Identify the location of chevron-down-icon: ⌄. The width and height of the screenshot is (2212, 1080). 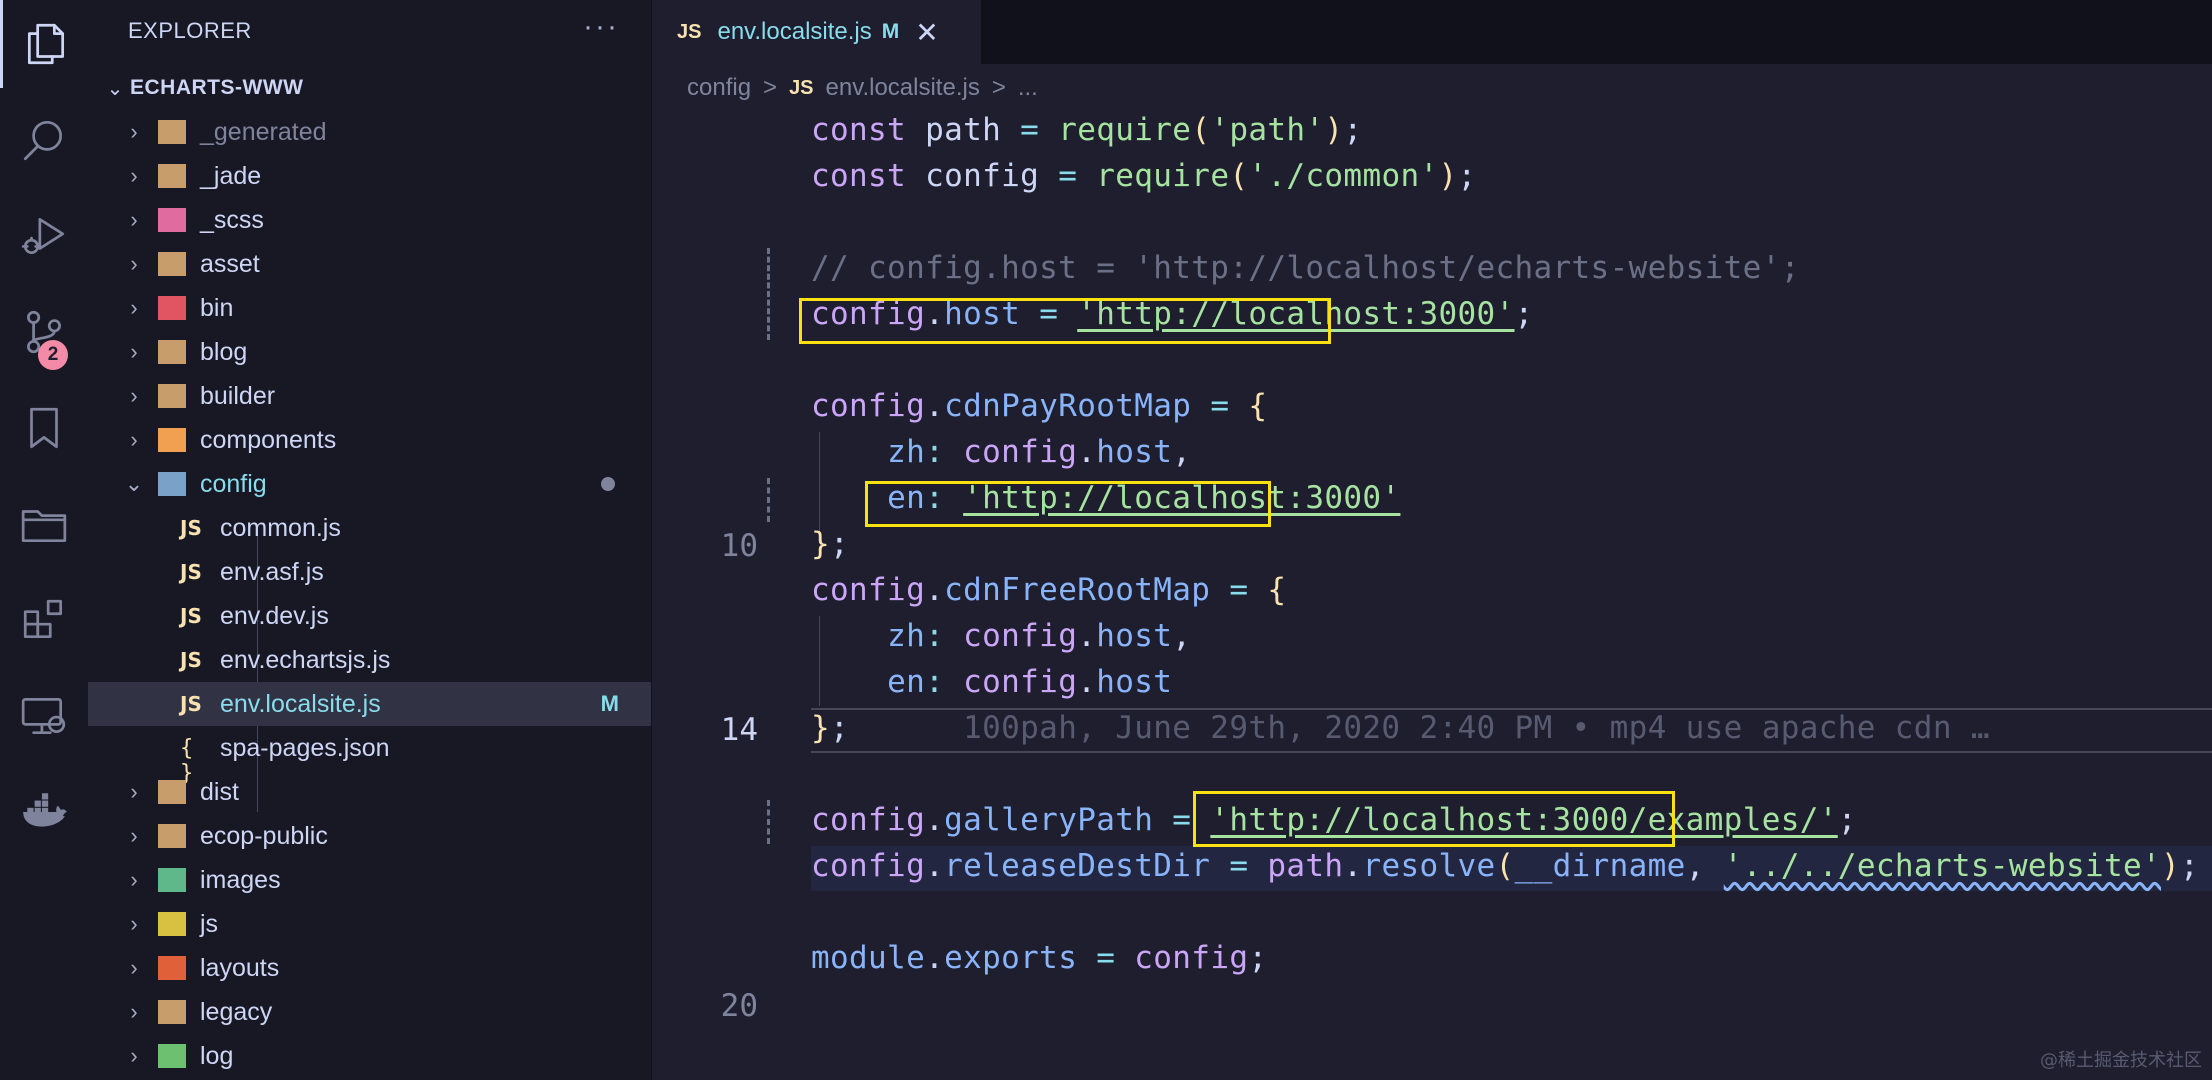
(134, 483).